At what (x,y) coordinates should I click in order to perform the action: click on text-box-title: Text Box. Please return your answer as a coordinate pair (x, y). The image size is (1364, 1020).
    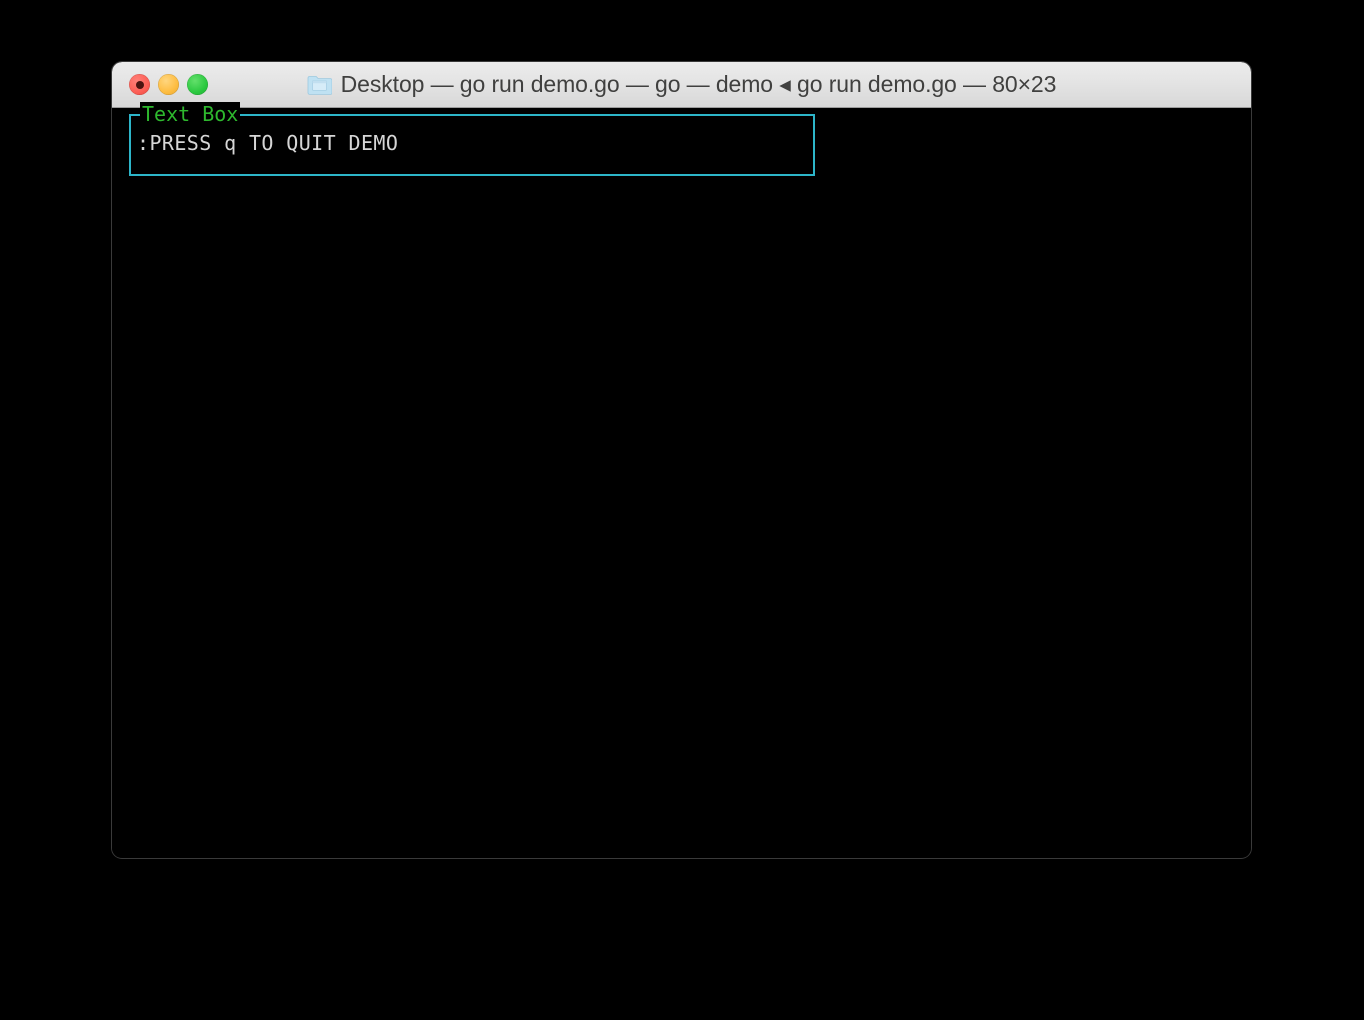
    Looking at the image, I should click on (190, 114).